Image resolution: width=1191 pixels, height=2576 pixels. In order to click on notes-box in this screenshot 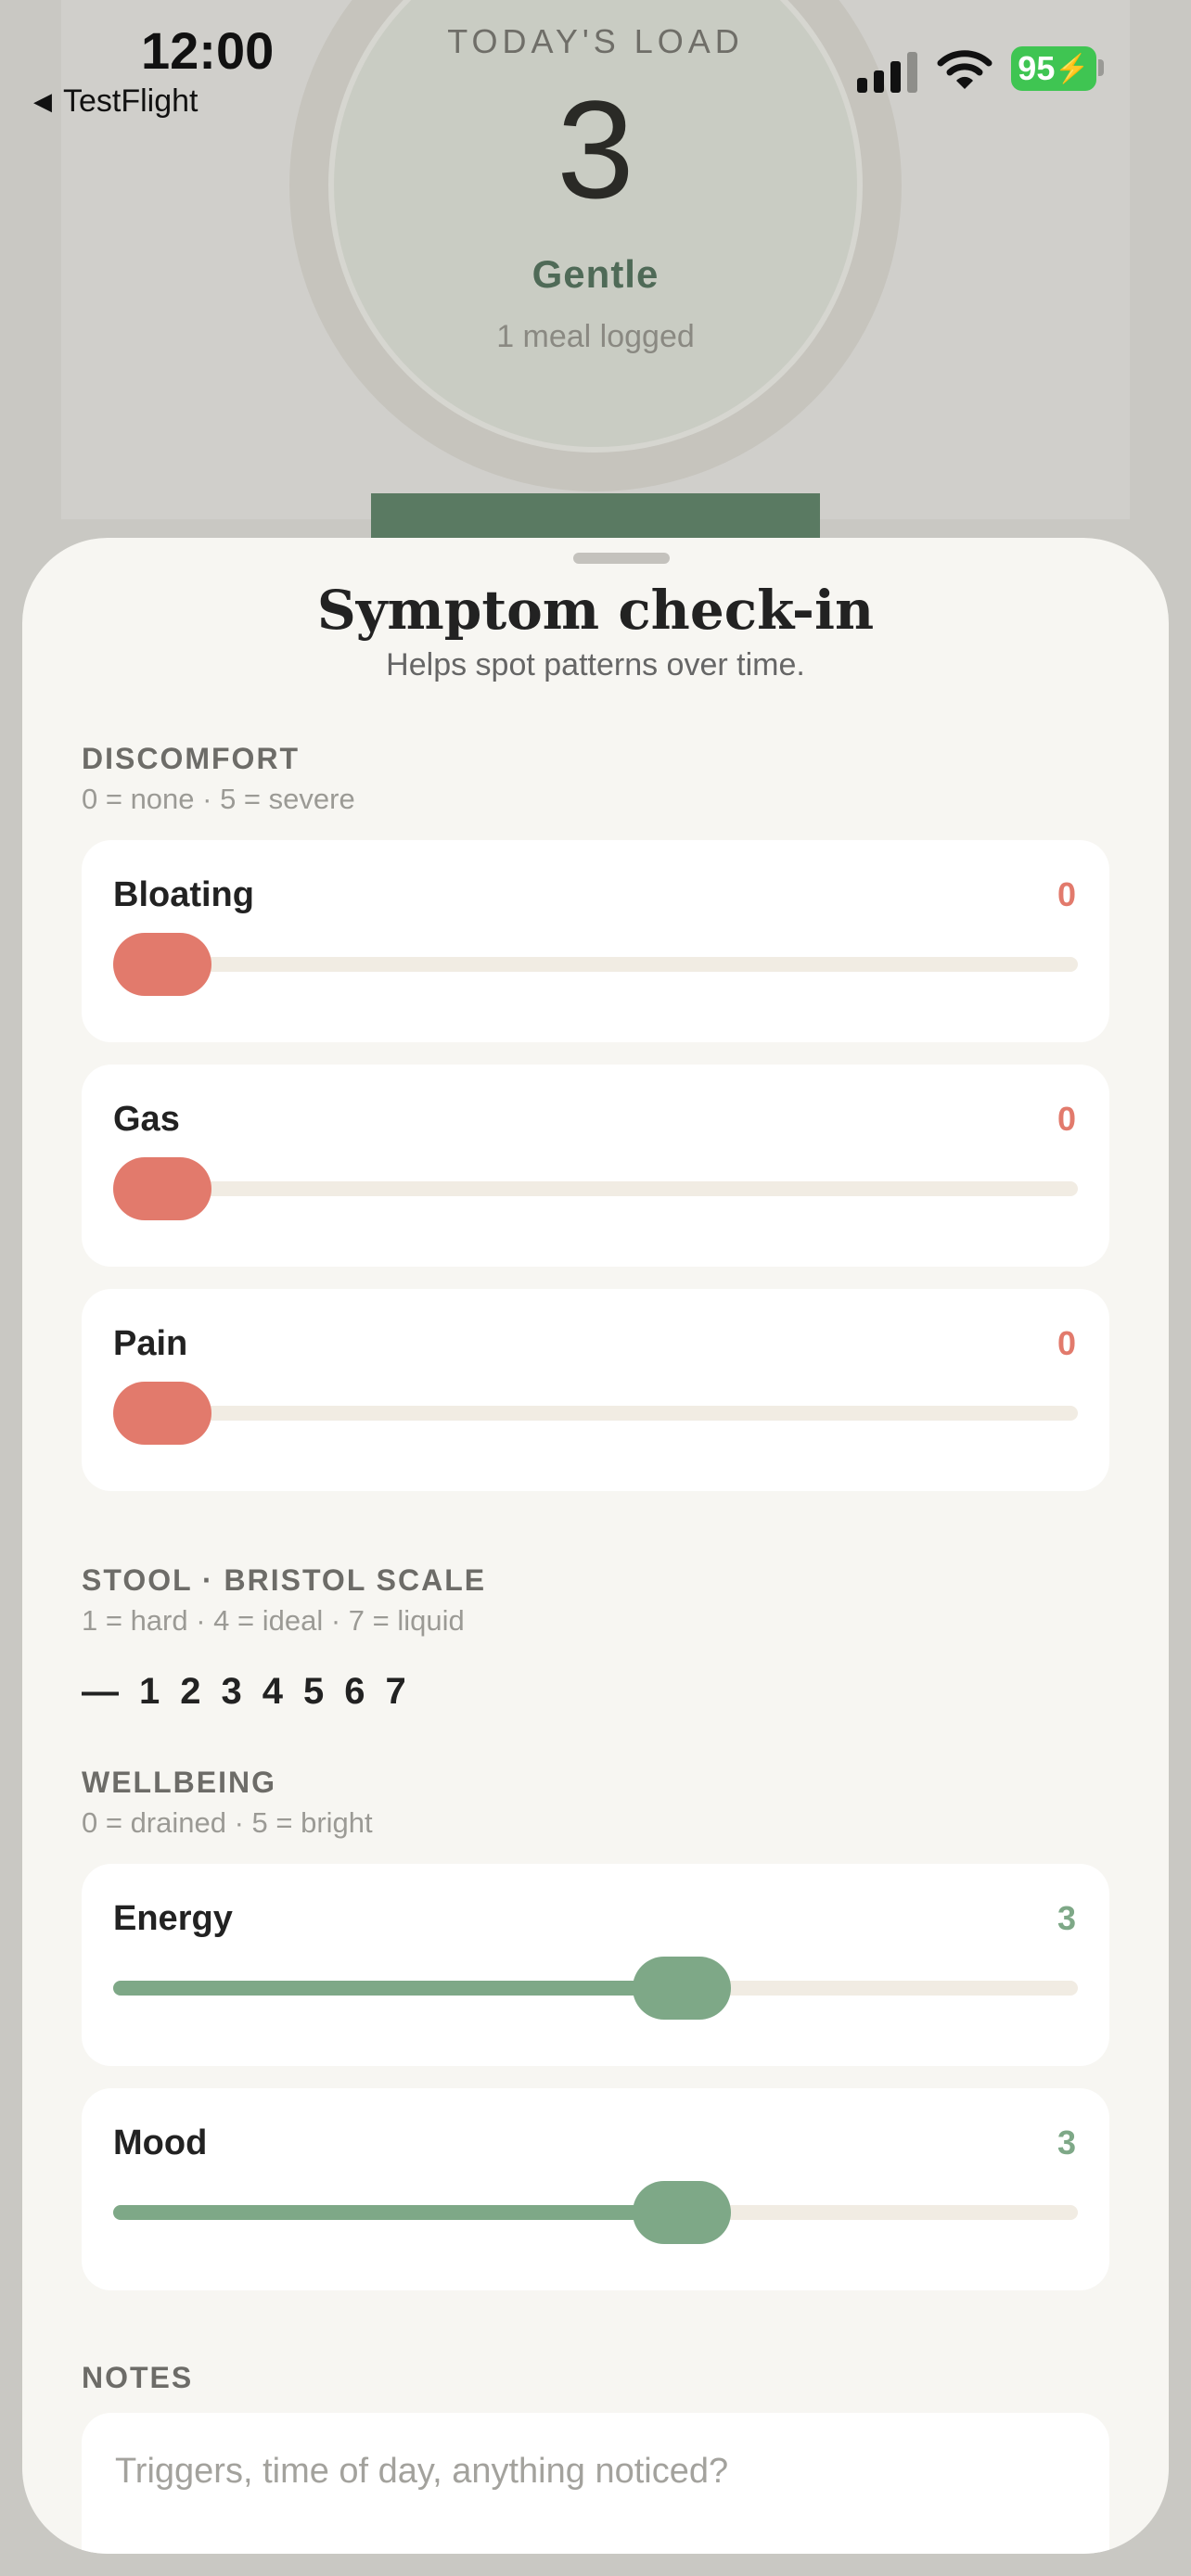, I will do `click(595, 2484)`.